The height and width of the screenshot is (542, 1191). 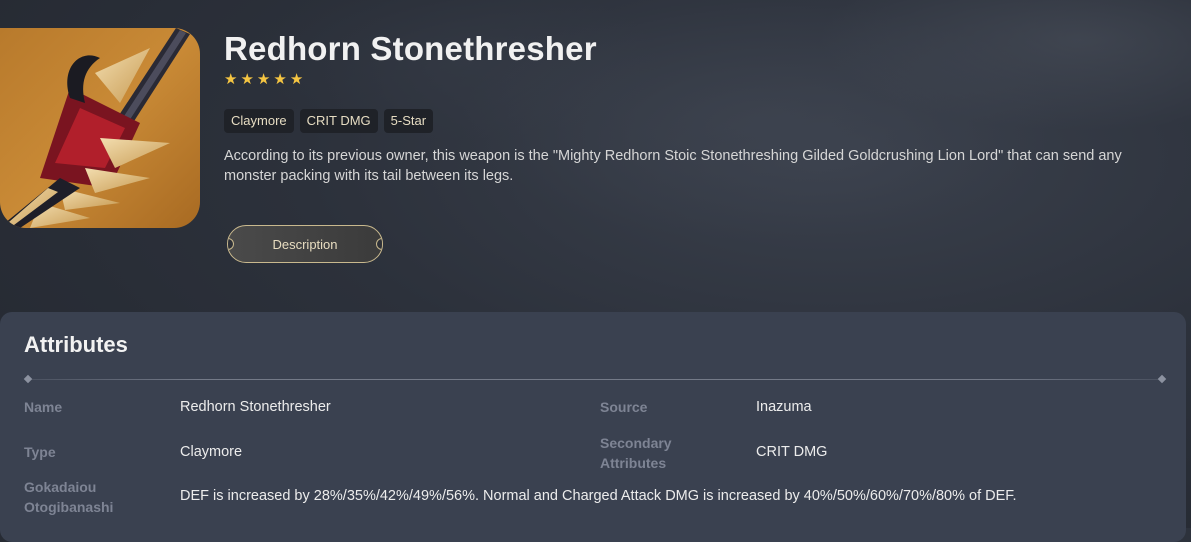 I want to click on button-notch-left, so click(x=231, y=244).